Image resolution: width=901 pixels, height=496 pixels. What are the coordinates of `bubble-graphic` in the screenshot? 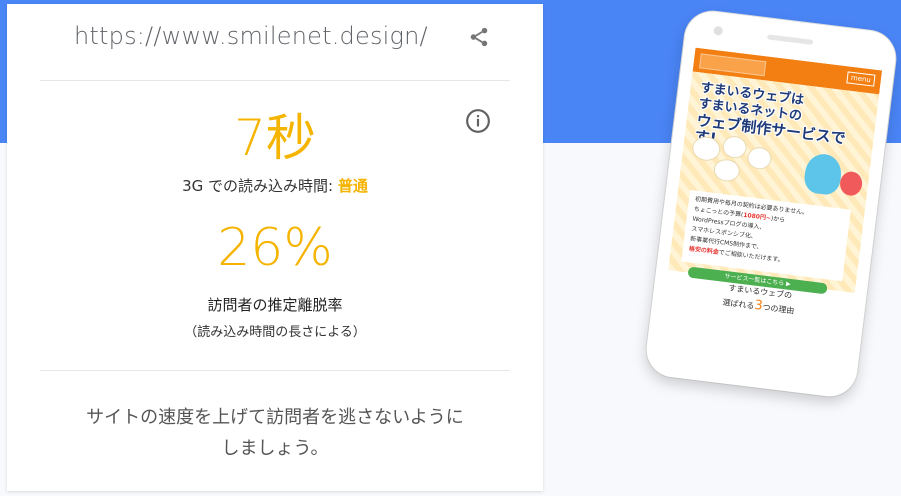 It's located at (726, 170).